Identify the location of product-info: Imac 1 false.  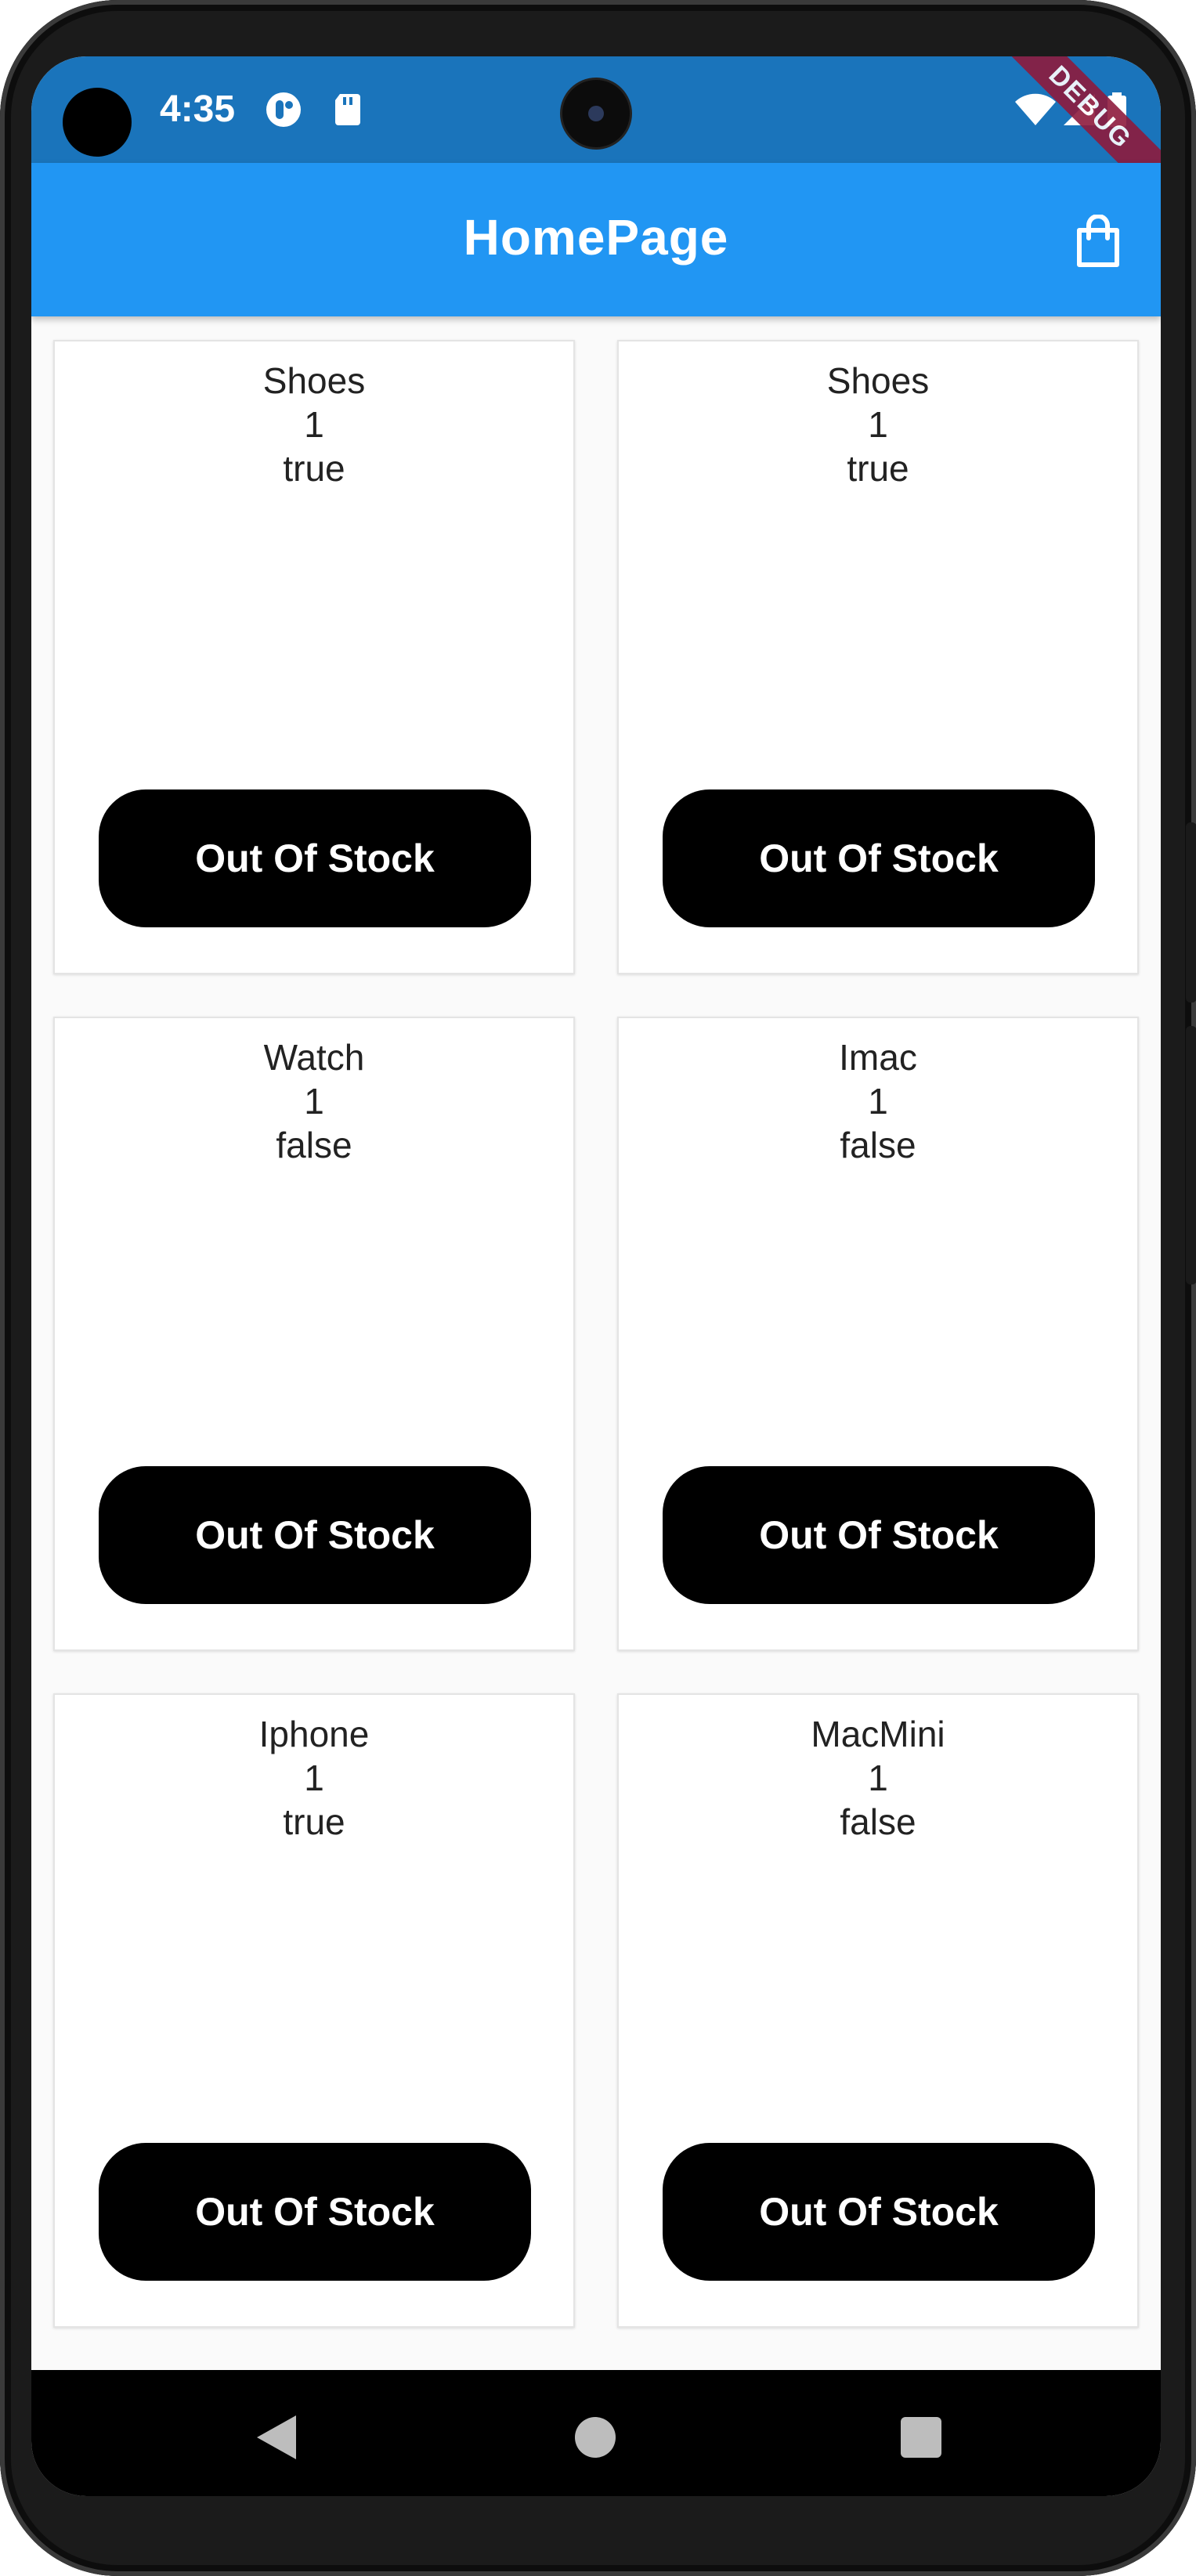
(878, 1101).